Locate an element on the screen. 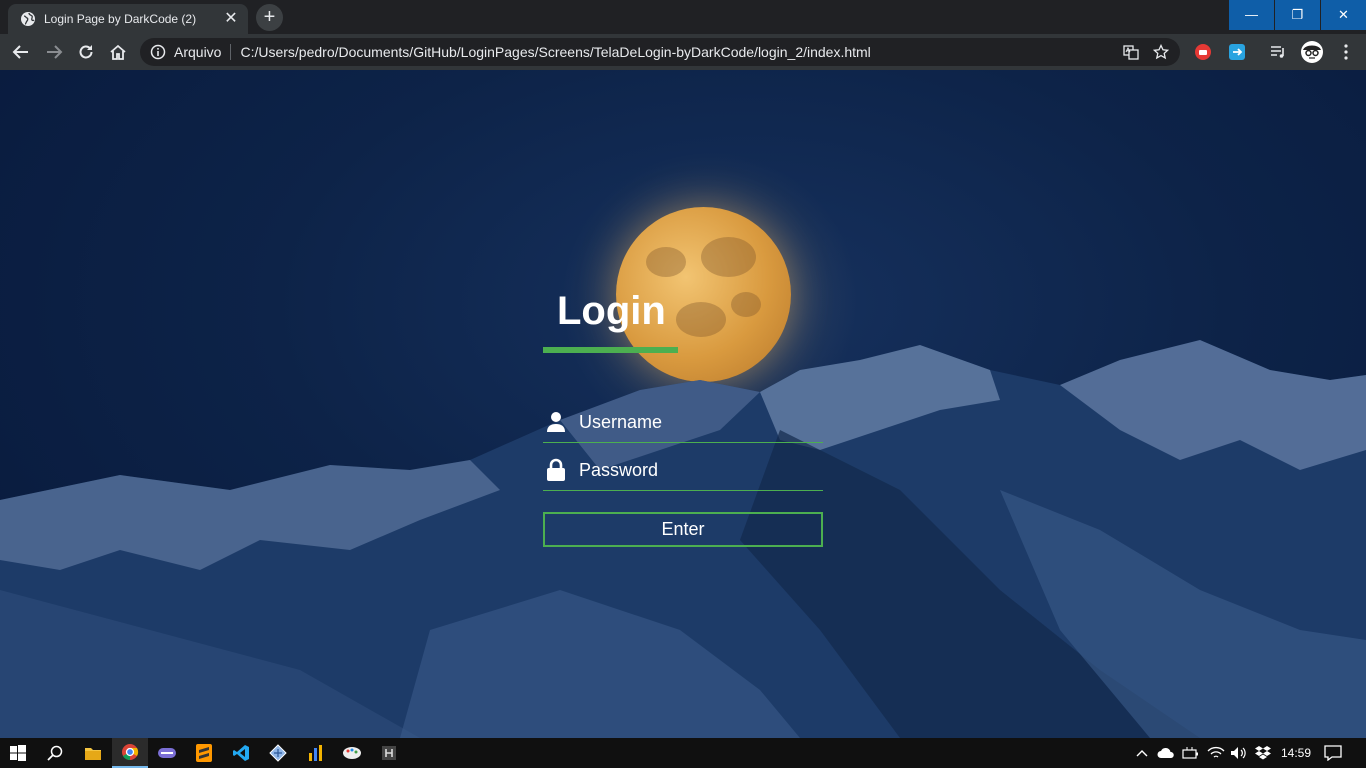  new-tab-button: + is located at coordinates (269, 17).